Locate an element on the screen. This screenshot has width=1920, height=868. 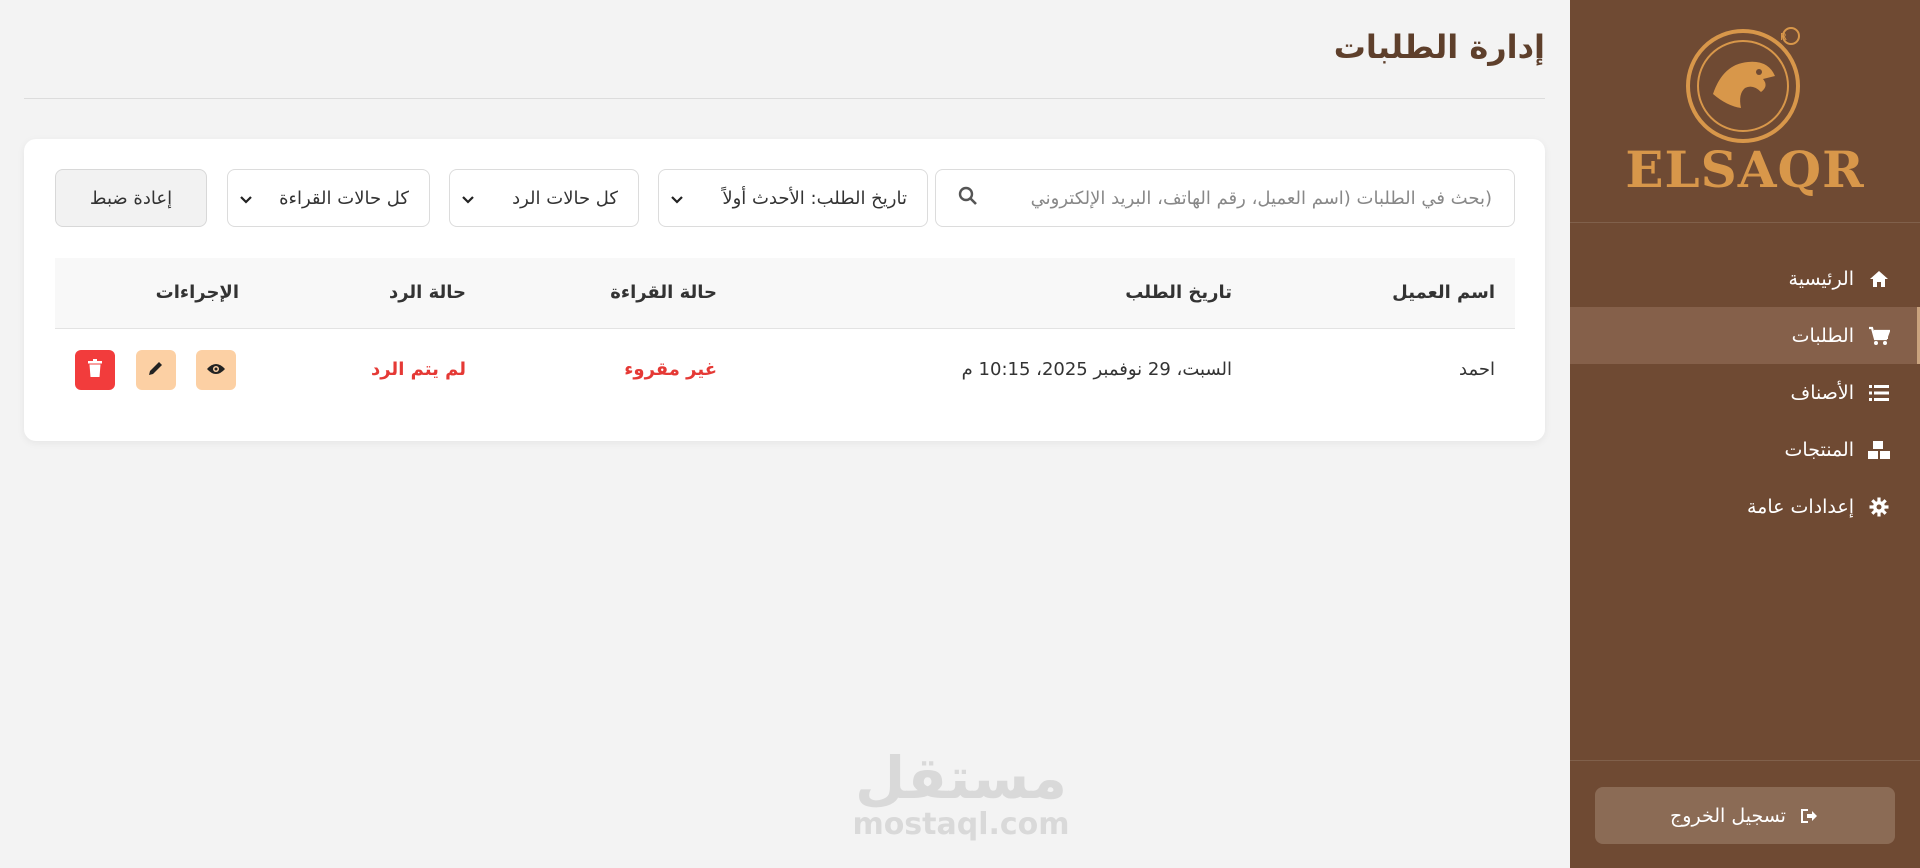
sort-select: تاريخ الطلب: الأحدث أولاً is located at coordinates (793, 198).